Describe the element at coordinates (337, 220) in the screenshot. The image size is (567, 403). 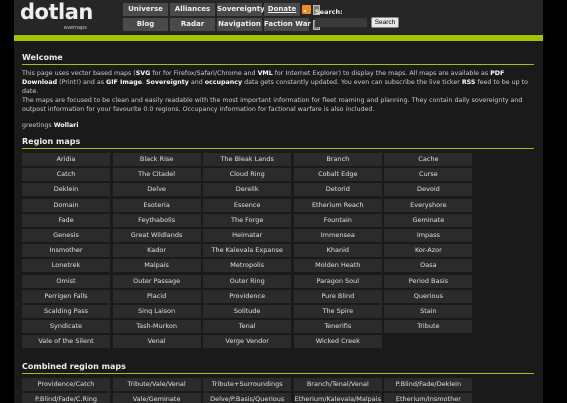
I see `region-map-link: Fountain` at that location.